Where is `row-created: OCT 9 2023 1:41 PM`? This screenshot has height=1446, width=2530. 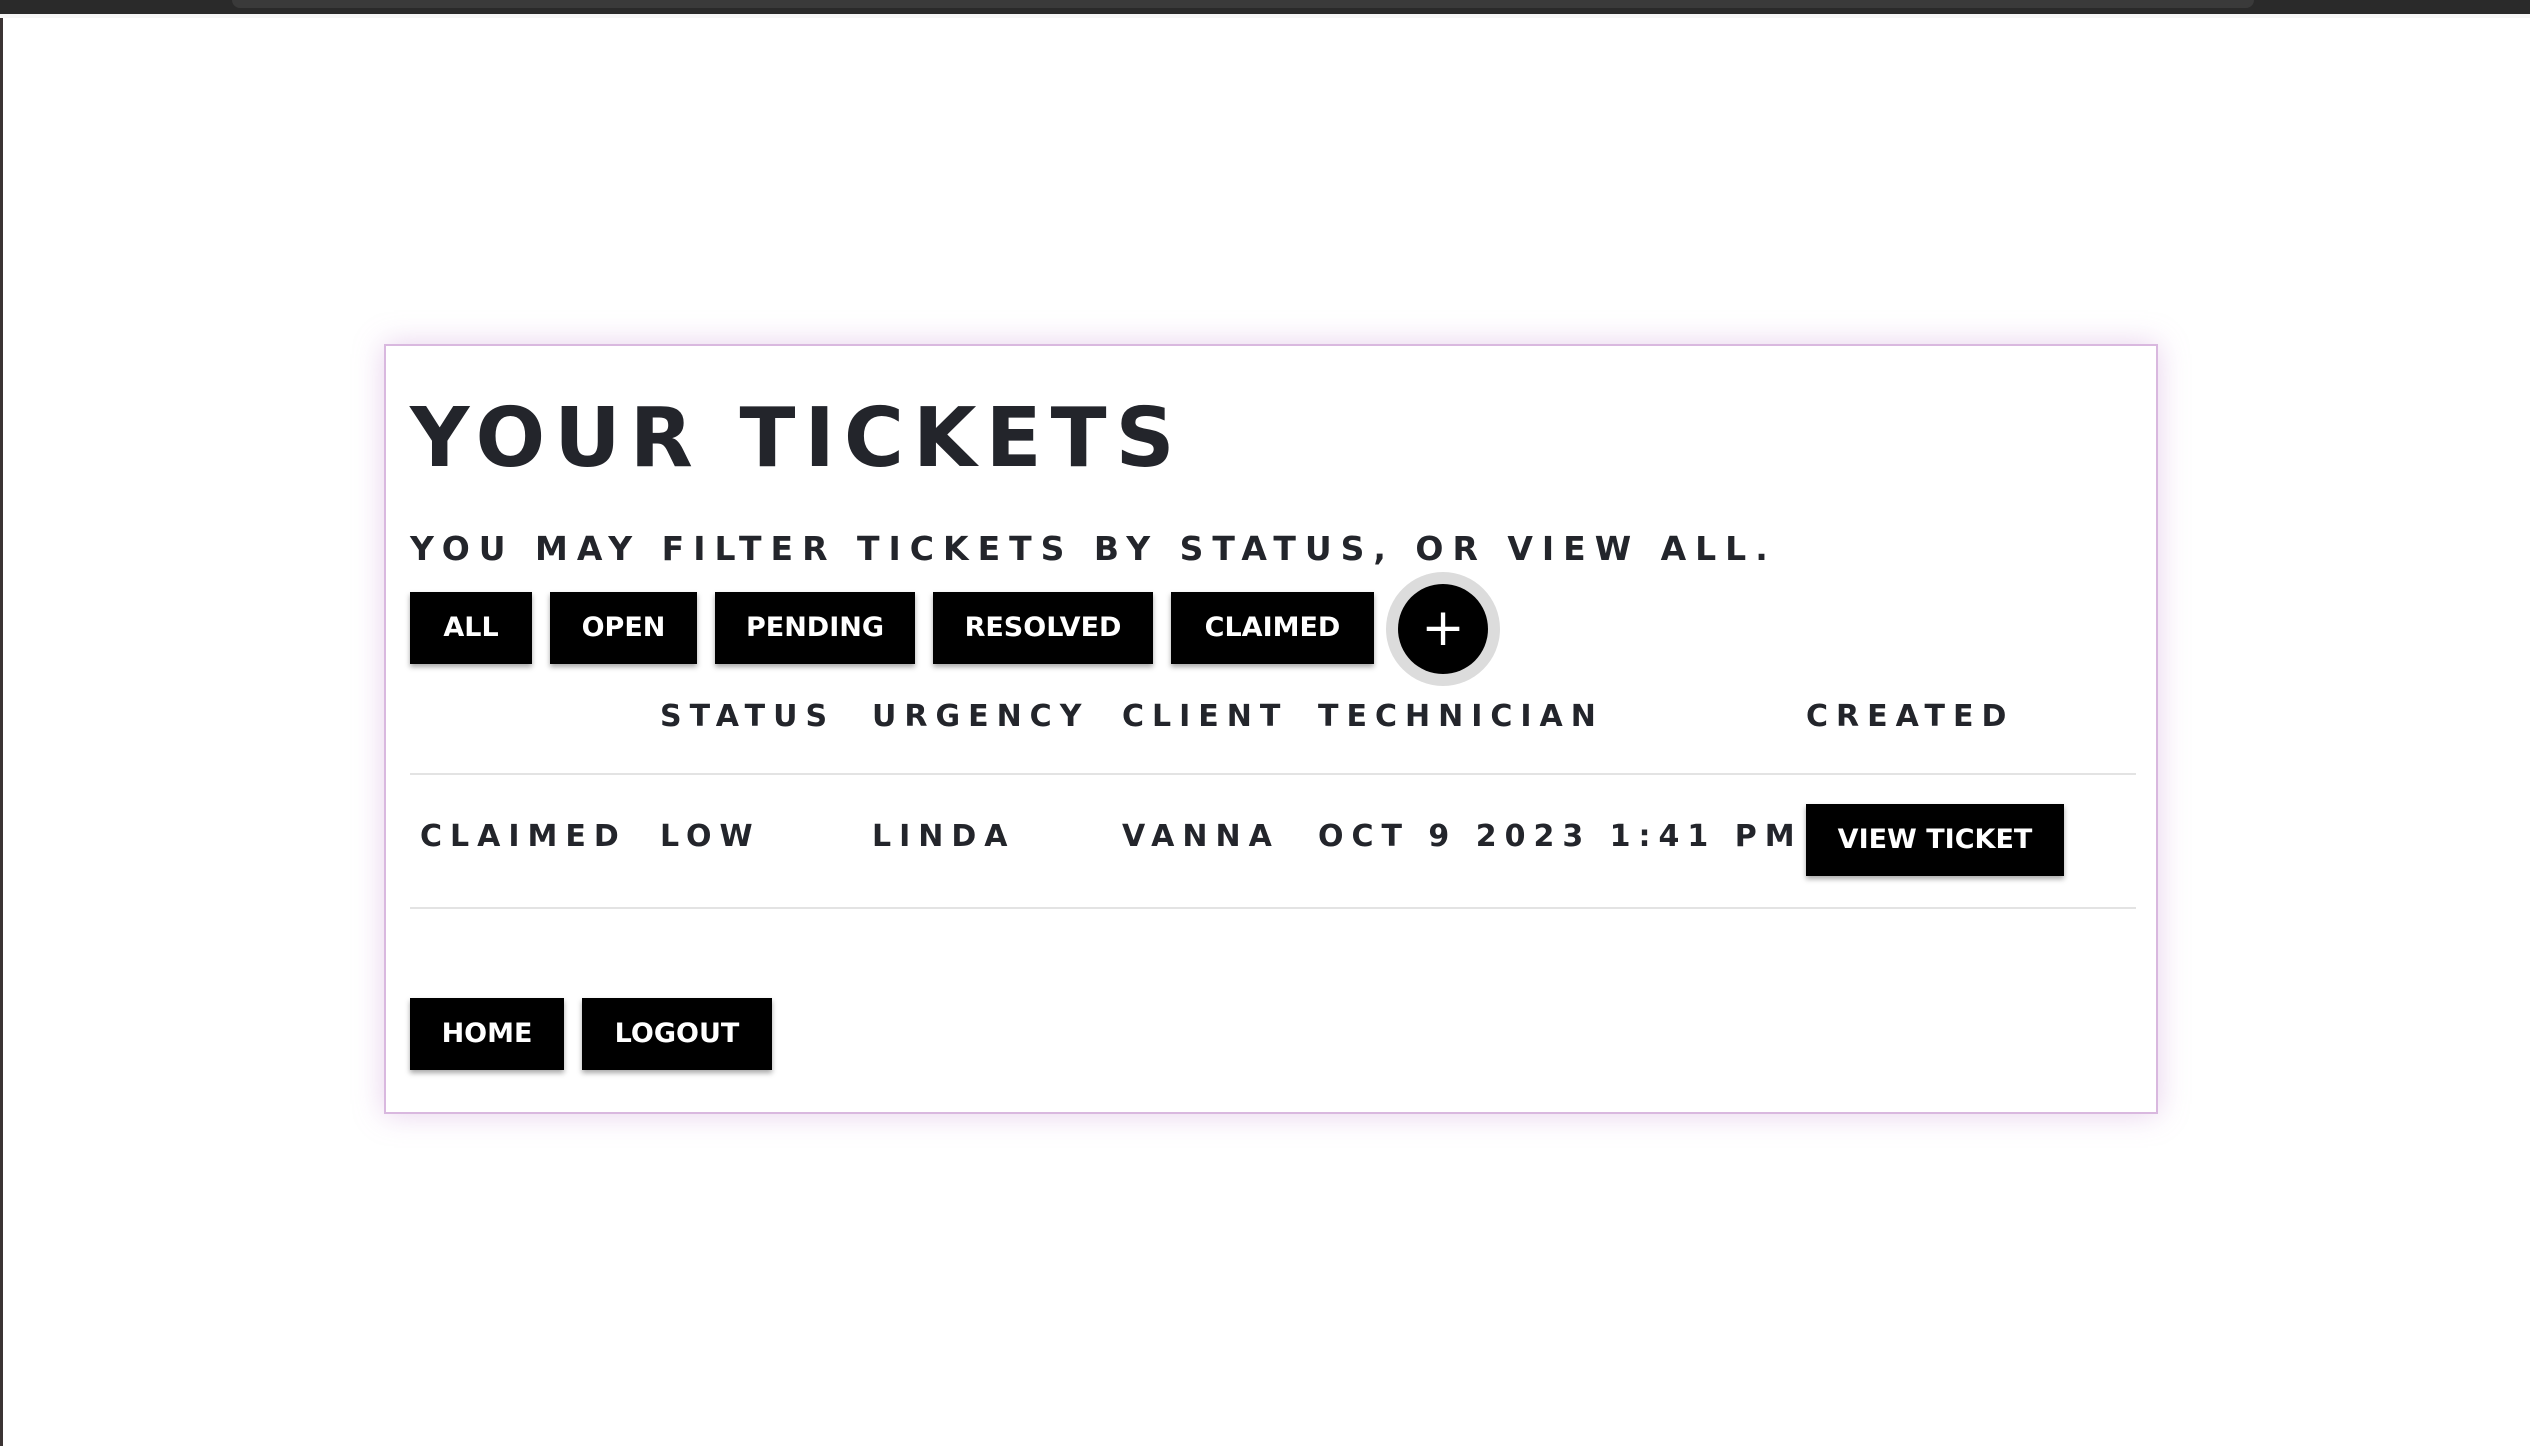 row-created: OCT 9 2023 1:41 PM is located at coordinates (1560, 836).